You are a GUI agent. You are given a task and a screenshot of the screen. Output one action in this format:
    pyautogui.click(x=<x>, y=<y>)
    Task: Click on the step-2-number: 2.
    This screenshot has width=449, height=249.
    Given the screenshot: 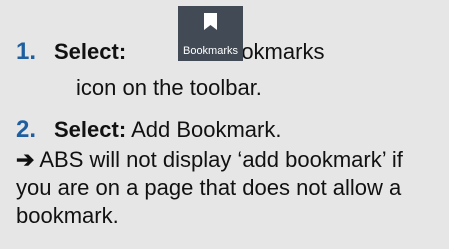 What is the action you would take?
    pyautogui.click(x=26, y=129)
    